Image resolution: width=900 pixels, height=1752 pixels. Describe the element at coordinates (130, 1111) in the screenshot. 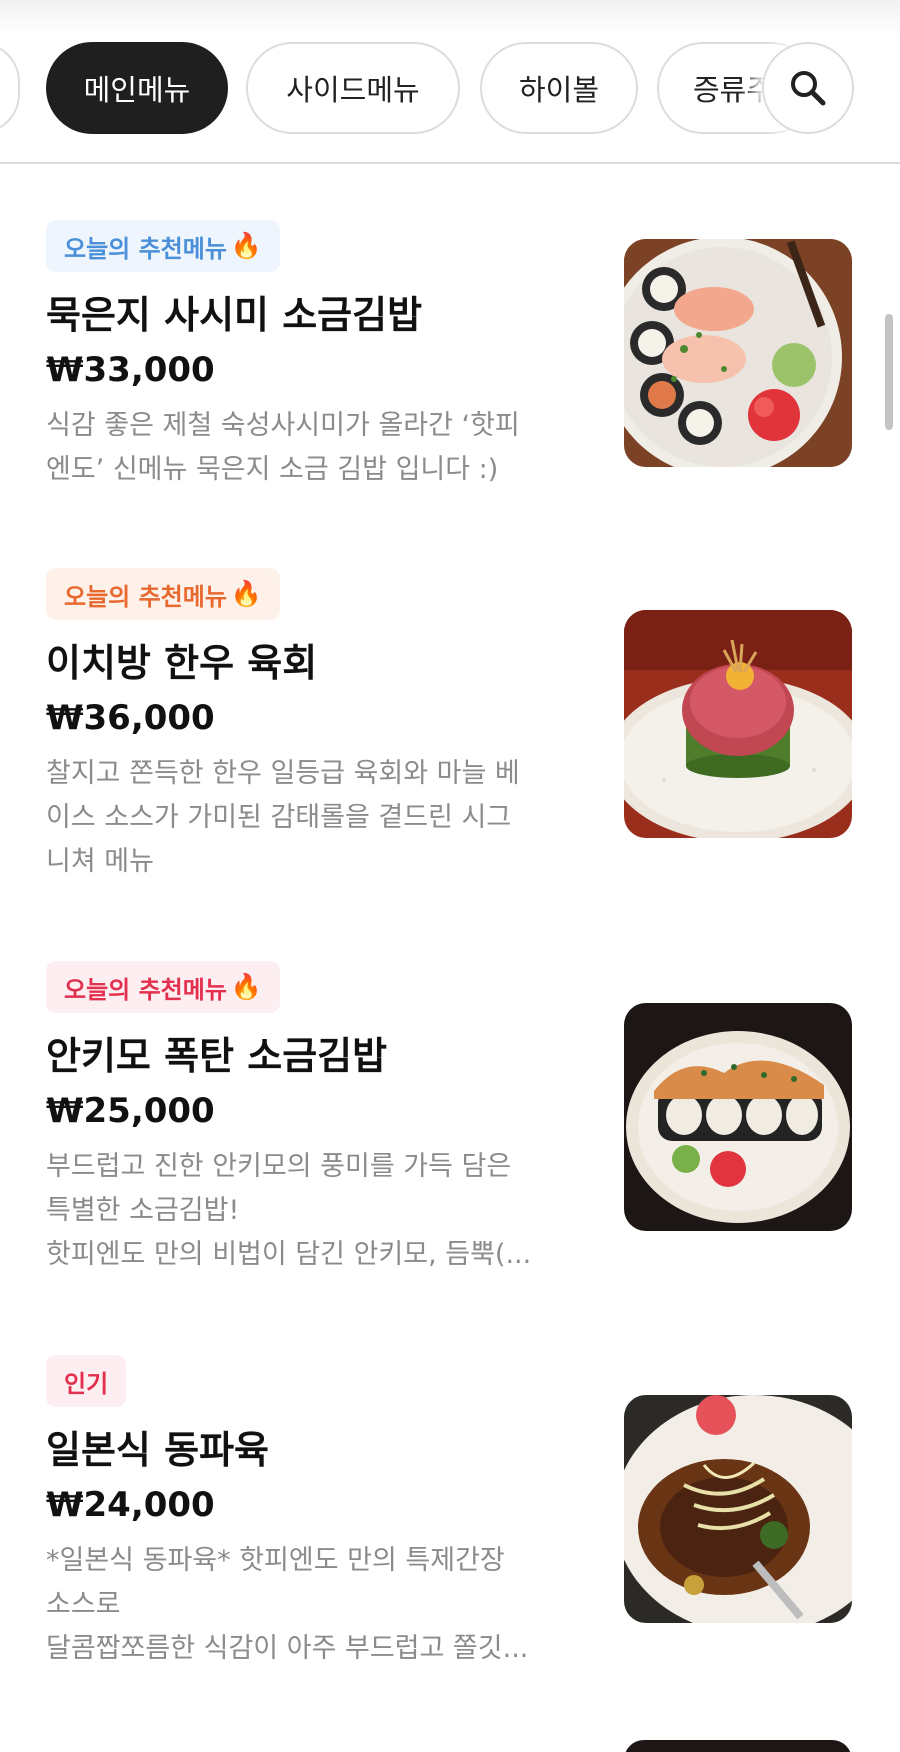

I see `menu-item-price: ₩25,000` at that location.